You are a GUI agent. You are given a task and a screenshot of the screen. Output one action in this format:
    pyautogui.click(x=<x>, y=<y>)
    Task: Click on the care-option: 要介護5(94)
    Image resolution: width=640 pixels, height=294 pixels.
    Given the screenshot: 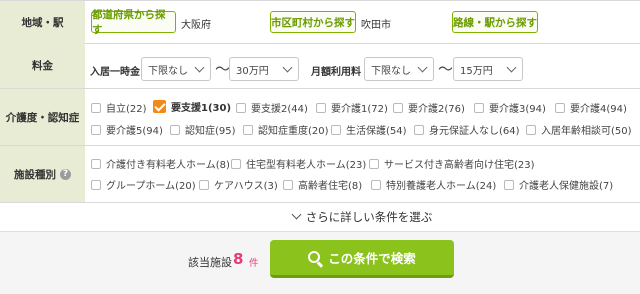 What is the action you would take?
    pyautogui.click(x=127, y=129)
    